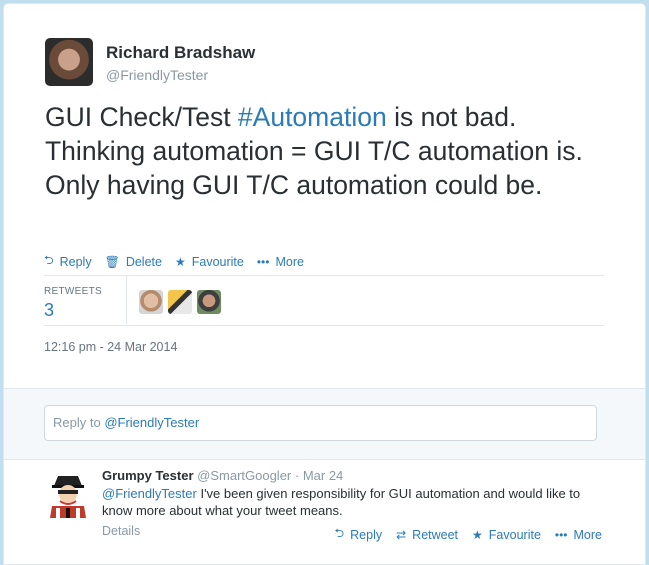 This screenshot has height=565, width=649. What do you see at coordinates (289, 261) in the screenshot?
I see `more-label: More` at bounding box center [289, 261].